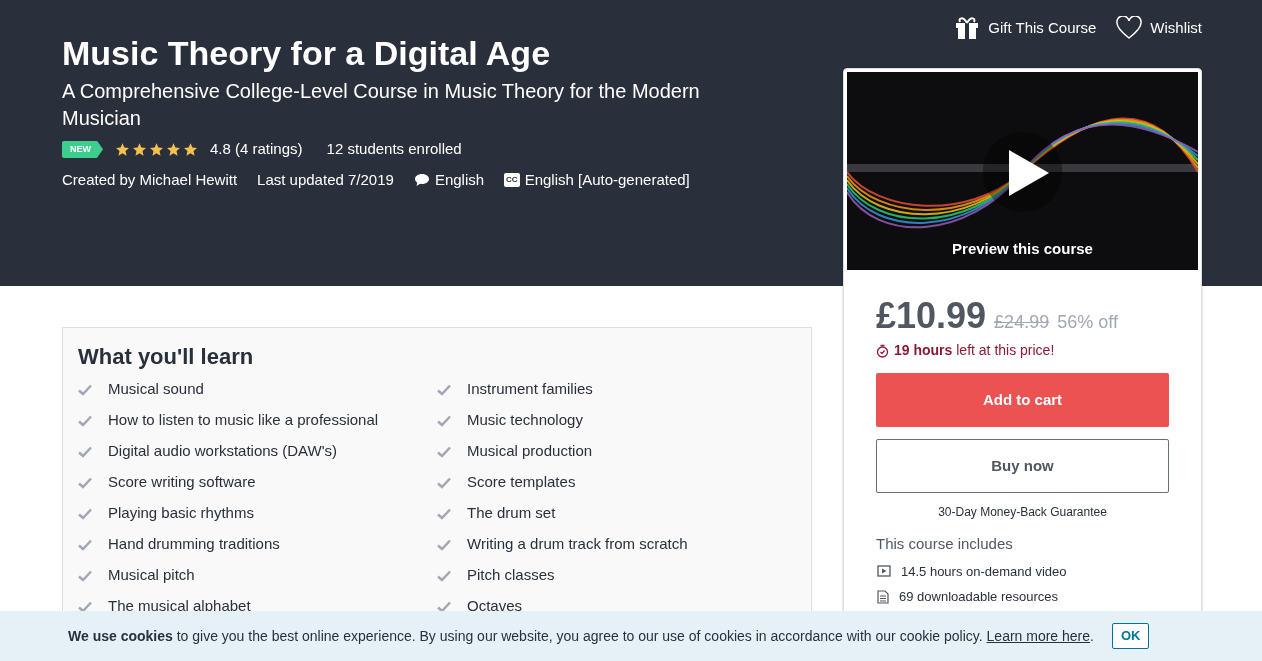 The image size is (1262, 661). What do you see at coordinates (179, 606) in the screenshot?
I see `learn-item: The musical alphabet` at bounding box center [179, 606].